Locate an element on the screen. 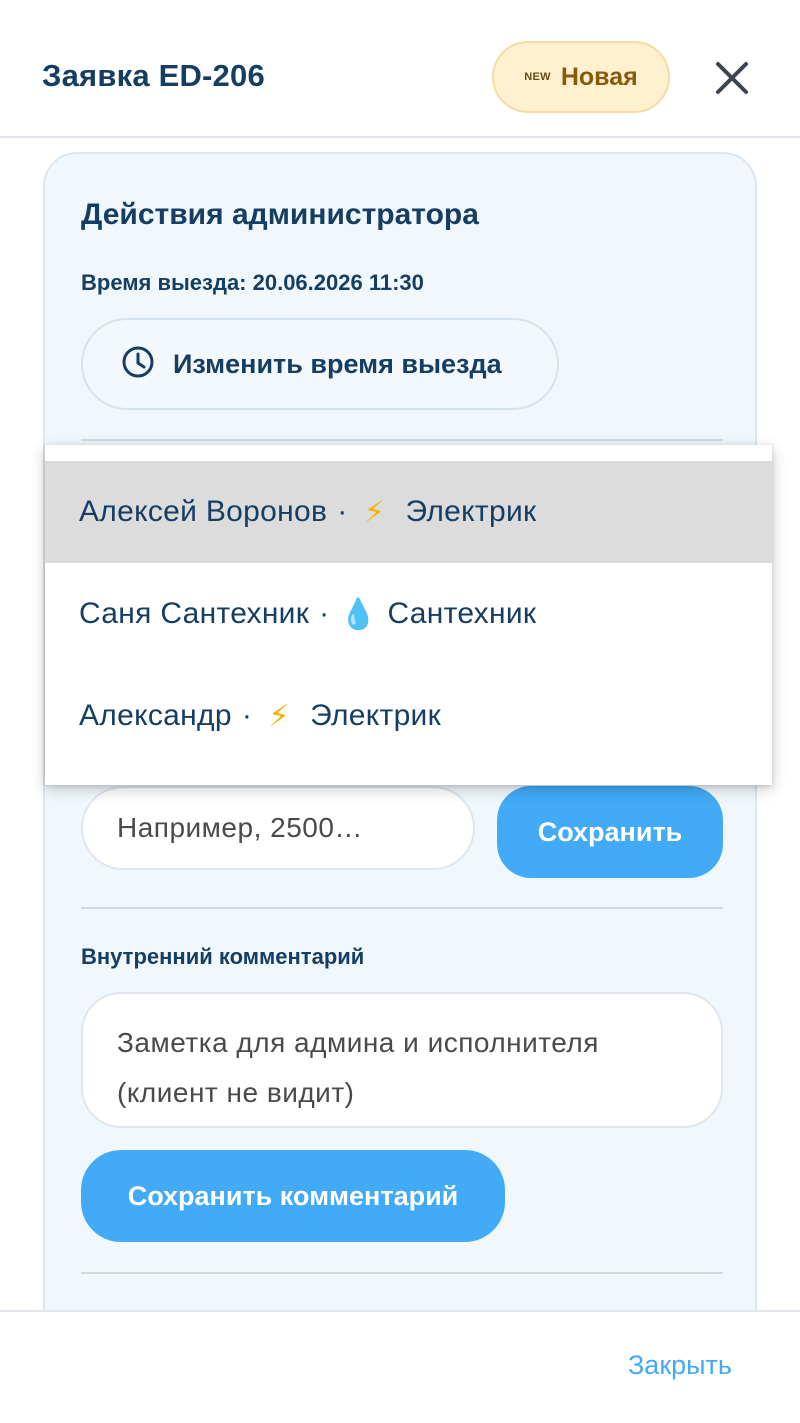 The width and height of the screenshot is (800, 1423). change-departure-time-button: Изменить время выезда is located at coordinates (320, 364).